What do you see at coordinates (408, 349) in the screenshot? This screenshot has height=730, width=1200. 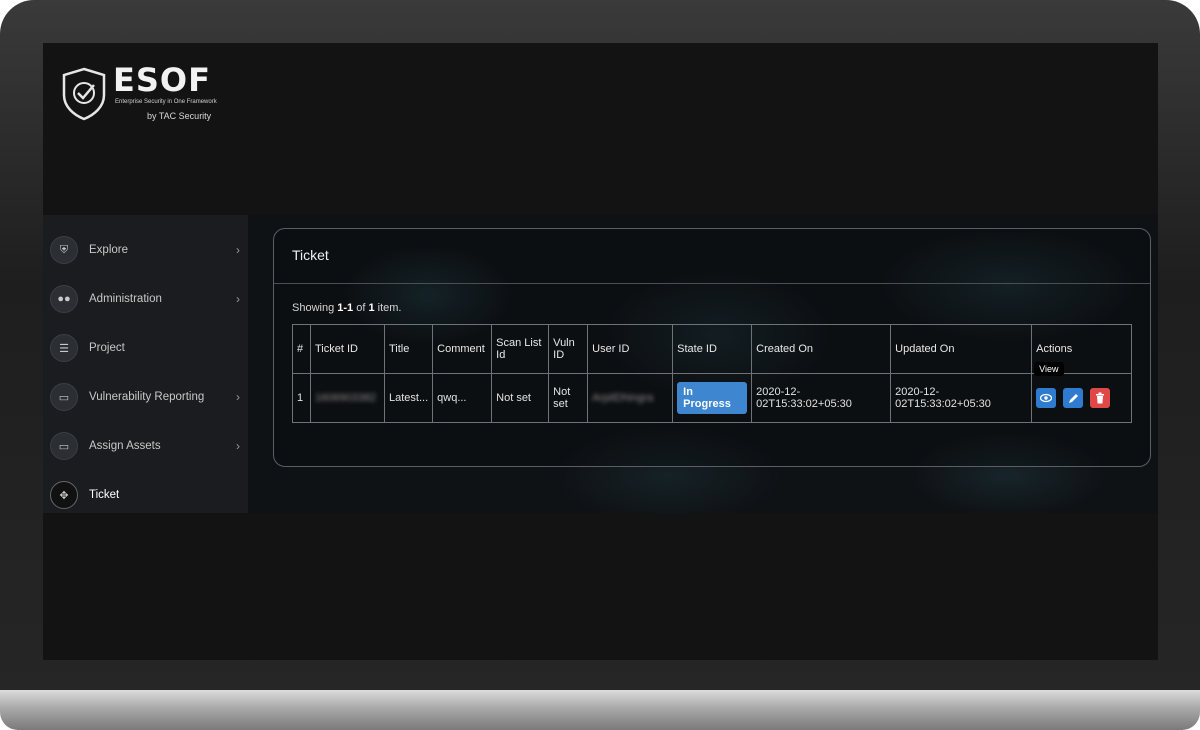 I see `column-header-title: Title` at bounding box center [408, 349].